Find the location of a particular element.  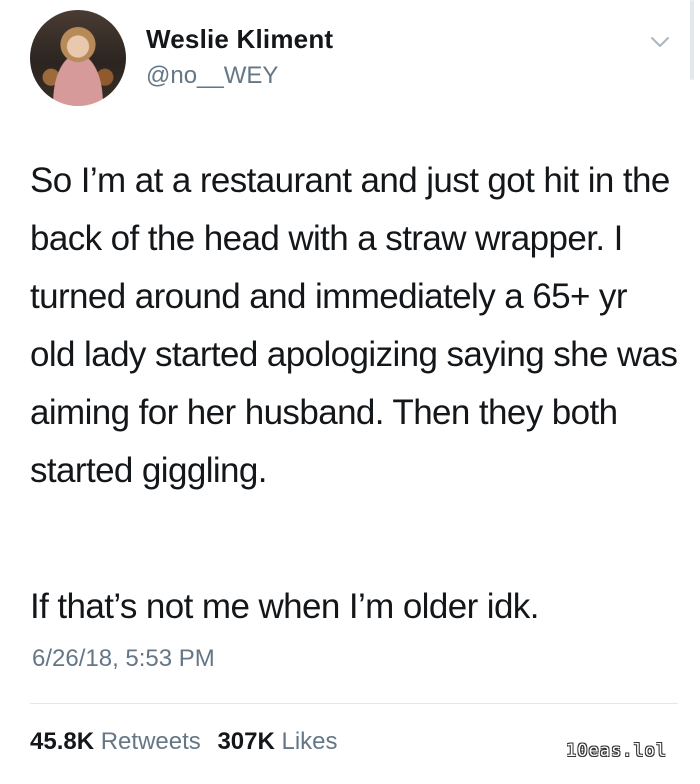

author-name: Weslie Kliment is located at coordinates (239, 39).